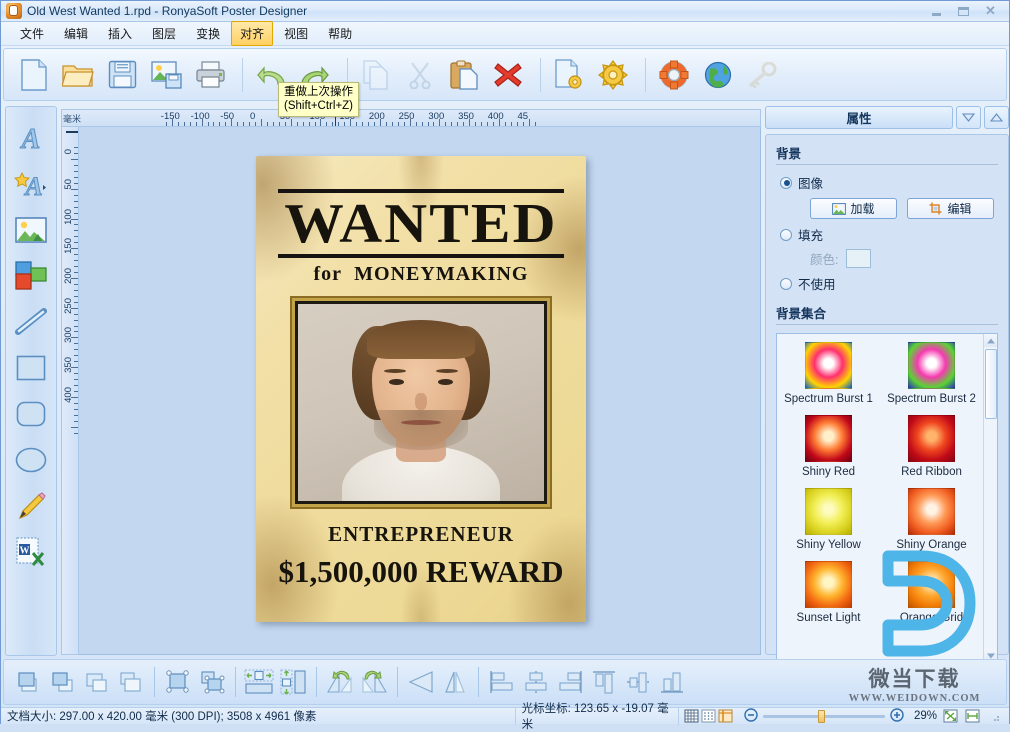 The height and width of the screenshot is (732, 1010). Describe the element at coordinates (120, 33) in the screenshot. I see `menu-insert: 插入` at that location.